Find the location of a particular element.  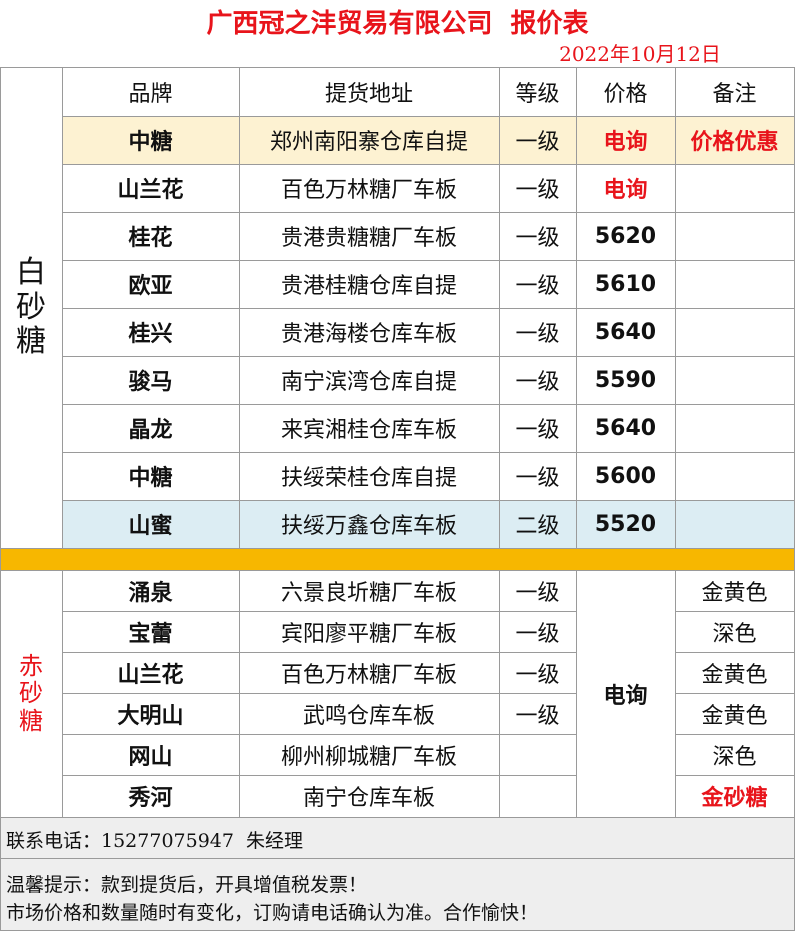

red-row-address: 百色万林糖厂车板 is located at coordinates (368, 675).